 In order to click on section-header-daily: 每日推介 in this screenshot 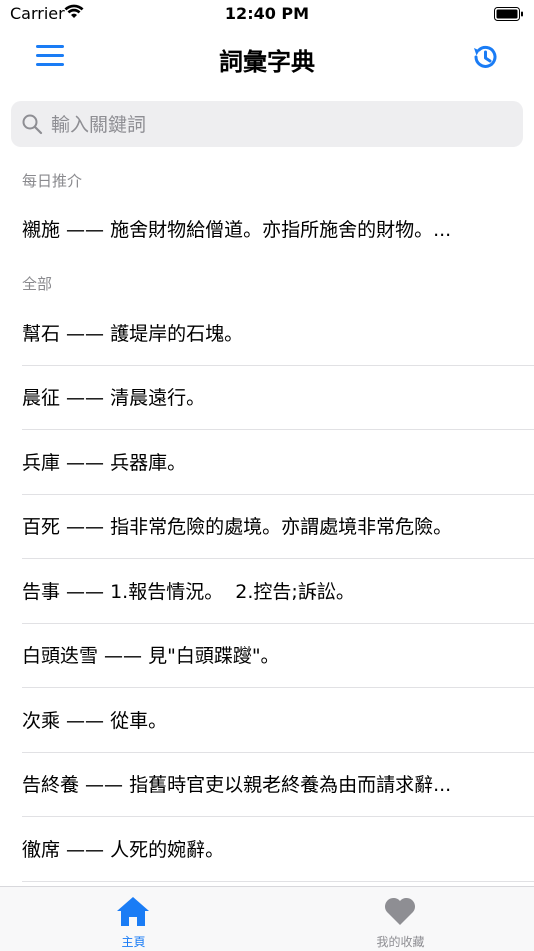, I will do `click(52, 181)`.